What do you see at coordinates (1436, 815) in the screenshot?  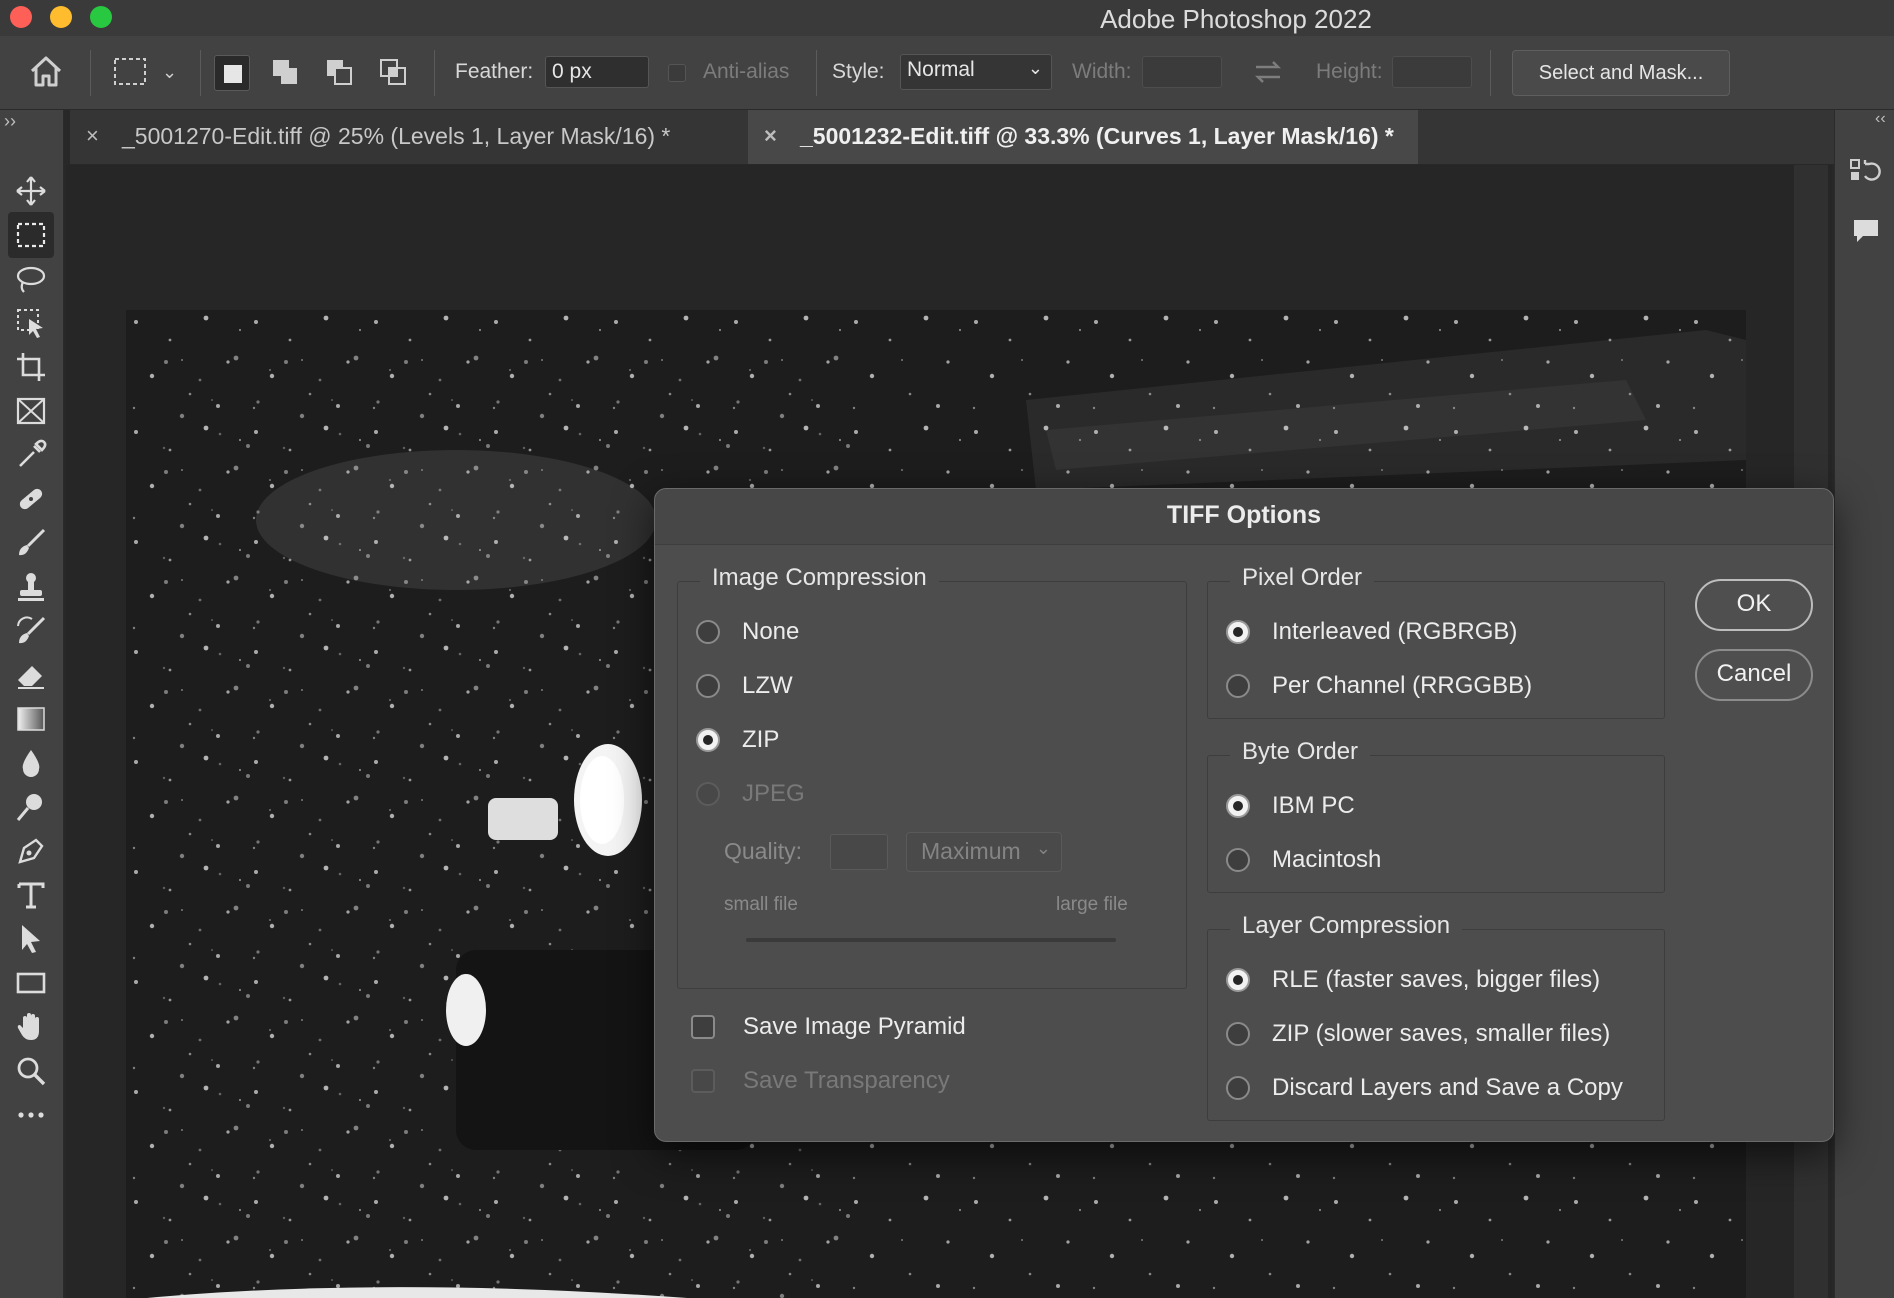 I see `byte-order-group: Byte Order IBM PC Macintosh` at bounding box center [1436, 815].